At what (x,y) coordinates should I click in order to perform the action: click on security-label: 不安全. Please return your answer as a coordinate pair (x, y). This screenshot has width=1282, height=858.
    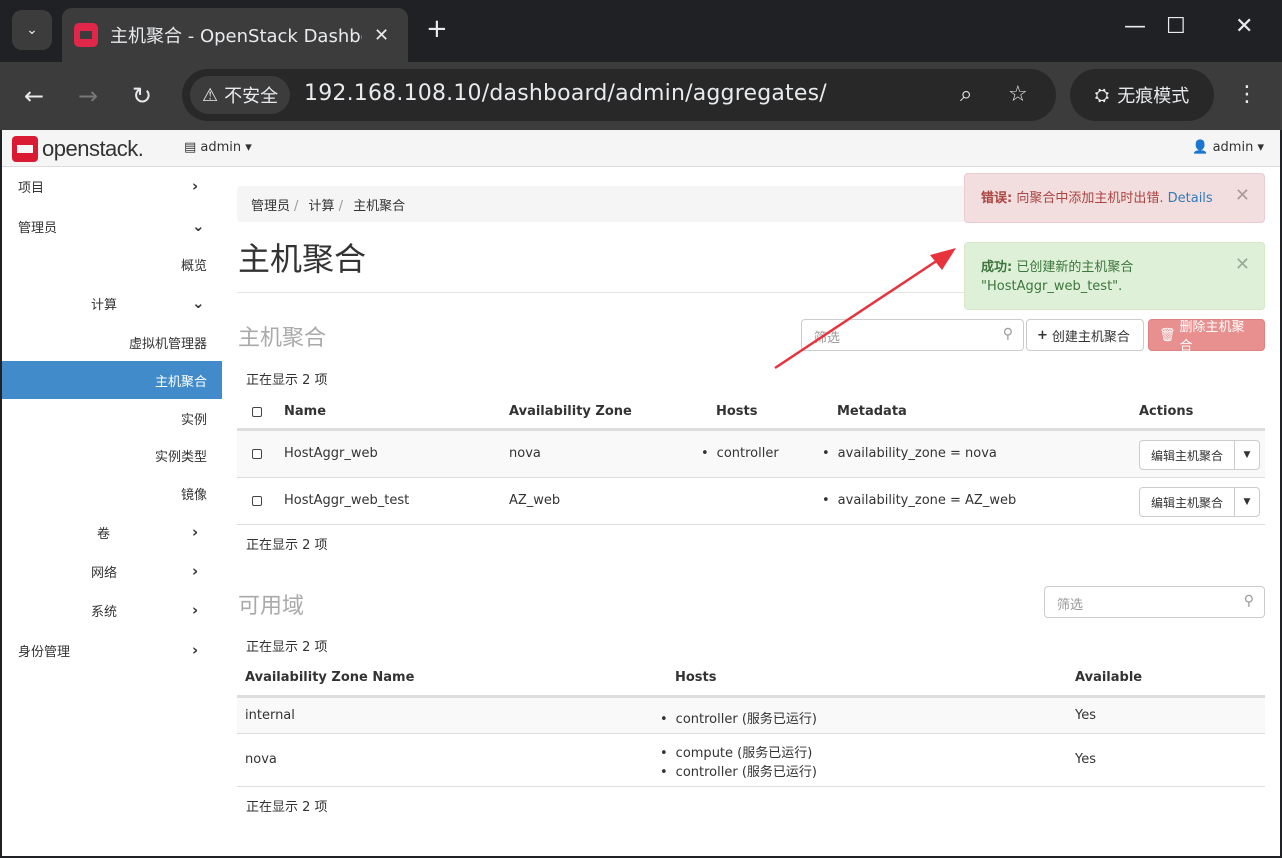
    Looking at the image, I should click on (251, 96).